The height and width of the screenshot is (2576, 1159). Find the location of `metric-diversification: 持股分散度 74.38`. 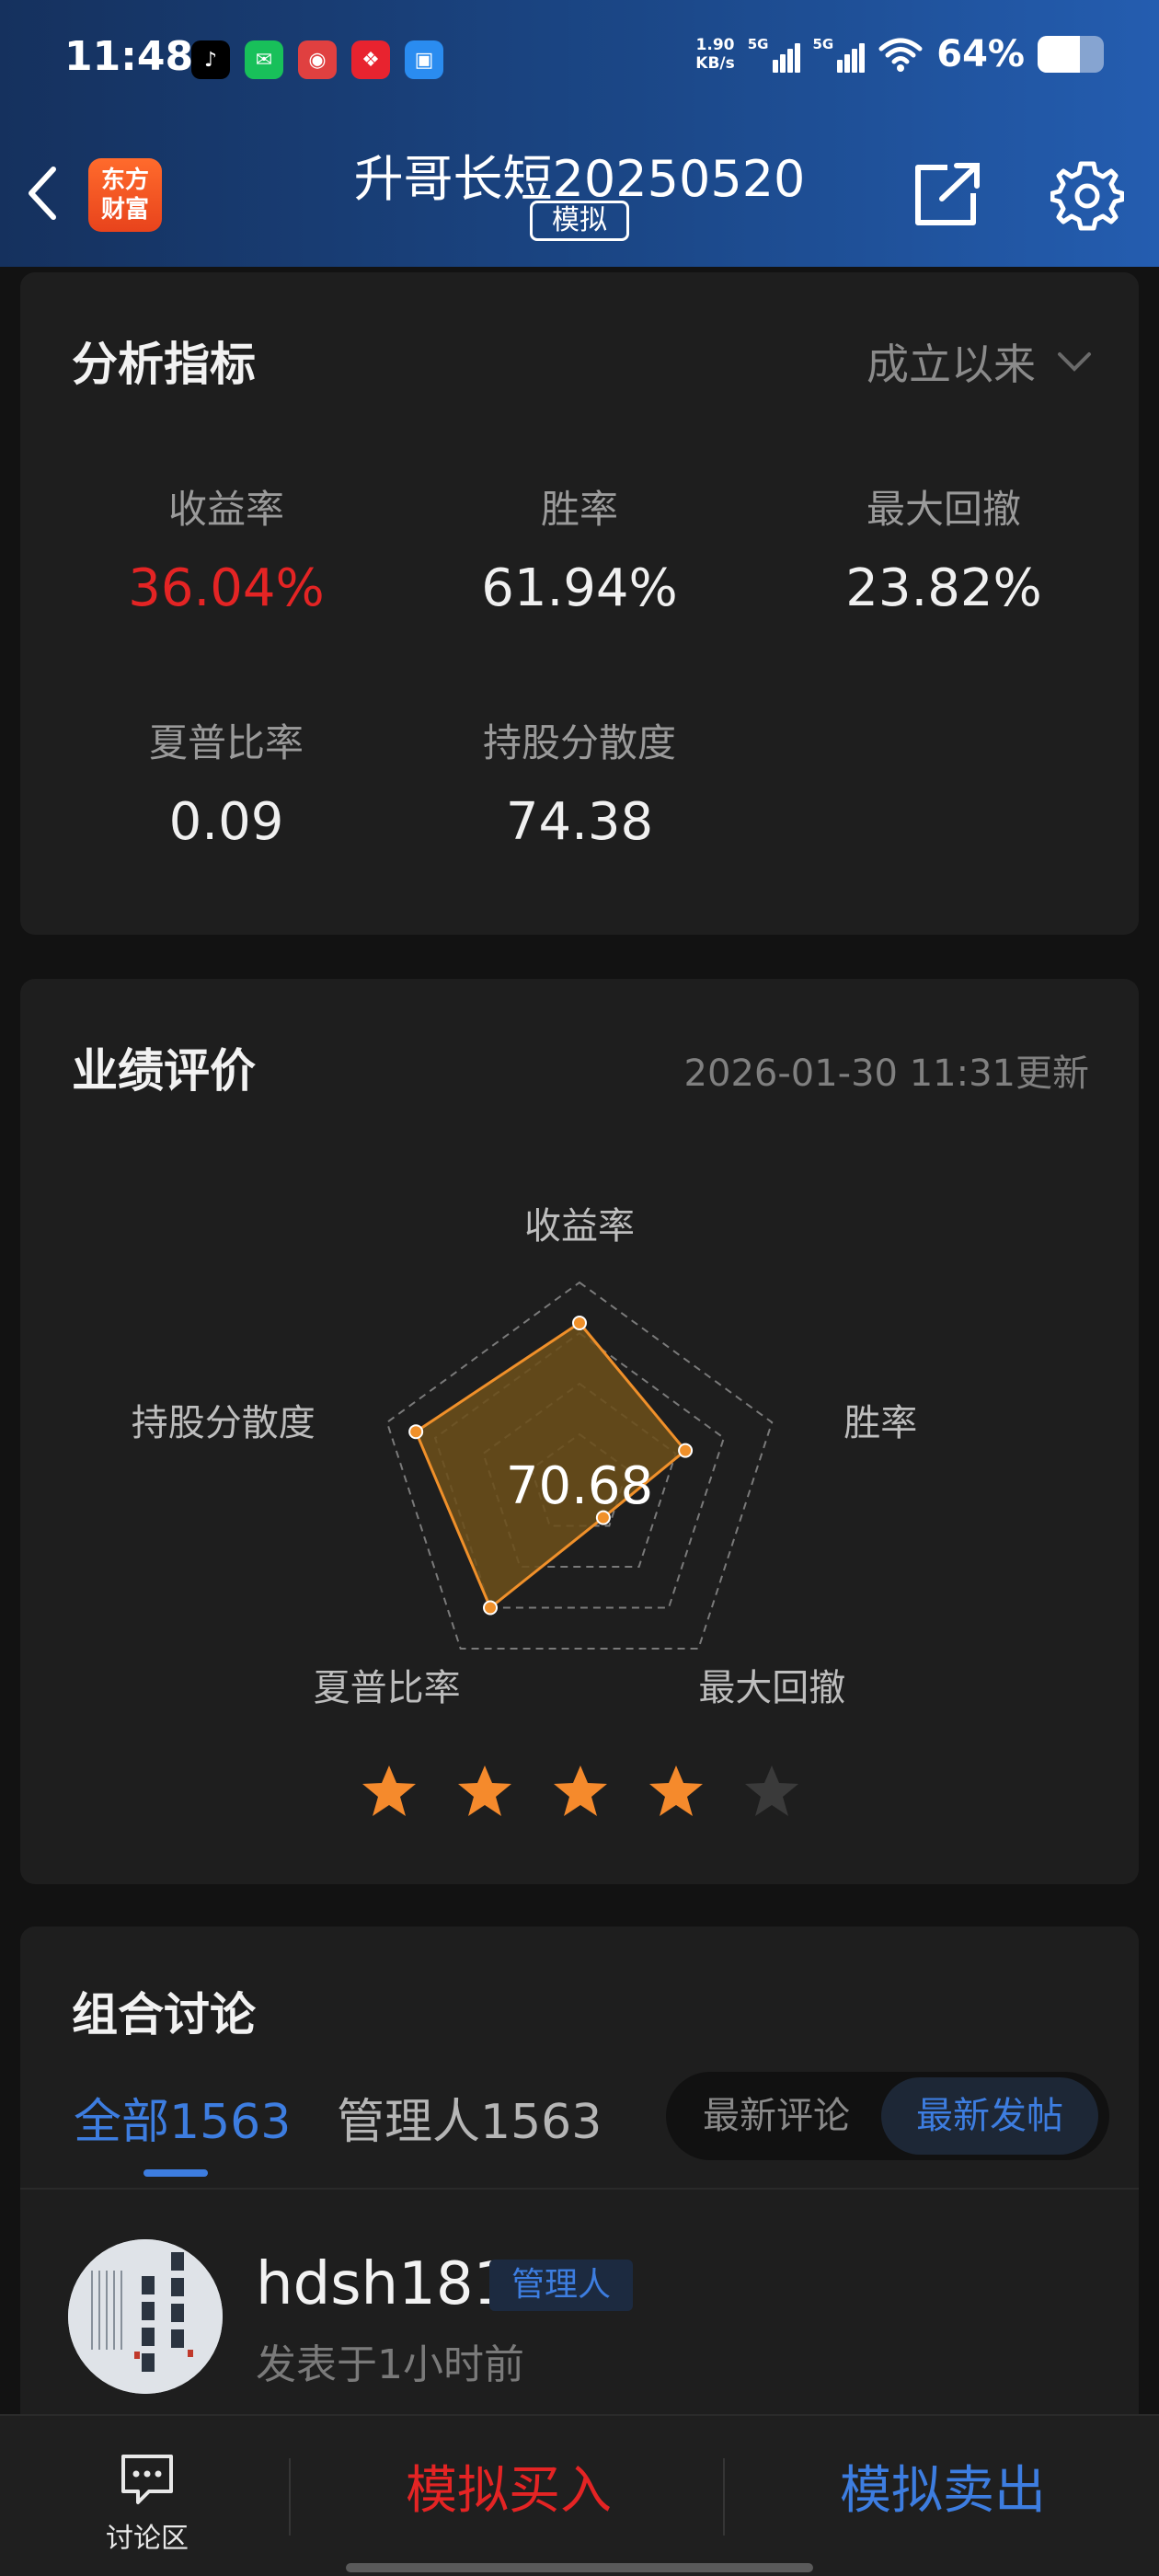

metric-diversification: 持股分散度 74.38 is located at coordinates (579, 782).